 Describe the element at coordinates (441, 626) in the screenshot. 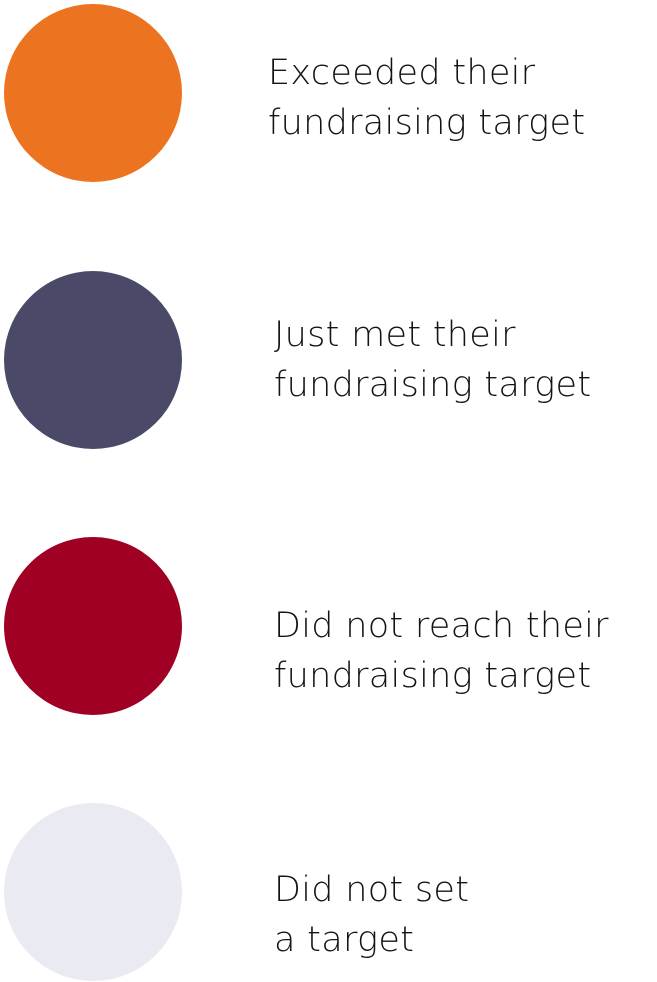

I see `legend-label-line-1: Did not reach their` at that location.